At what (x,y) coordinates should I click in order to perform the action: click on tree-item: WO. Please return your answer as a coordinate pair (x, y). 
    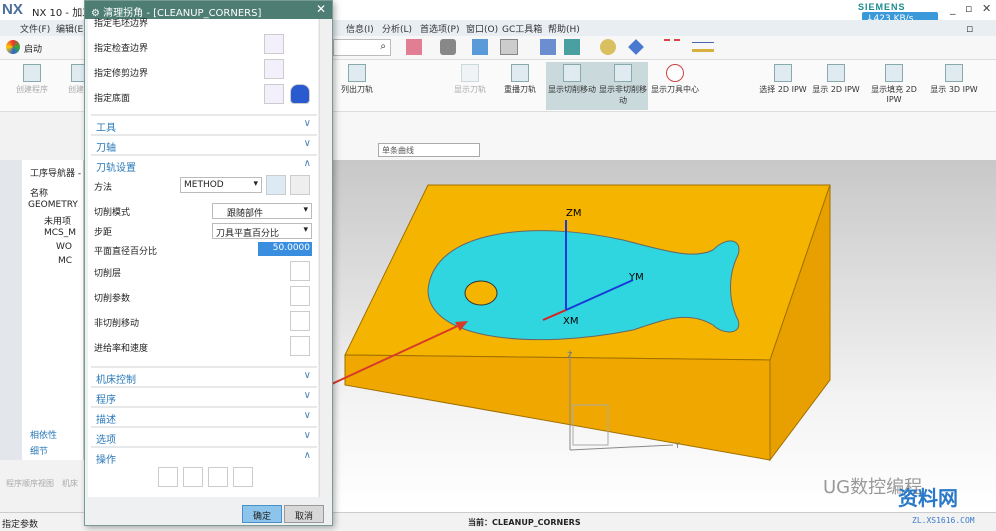
    Looking at the image, I should click on (64, 247).